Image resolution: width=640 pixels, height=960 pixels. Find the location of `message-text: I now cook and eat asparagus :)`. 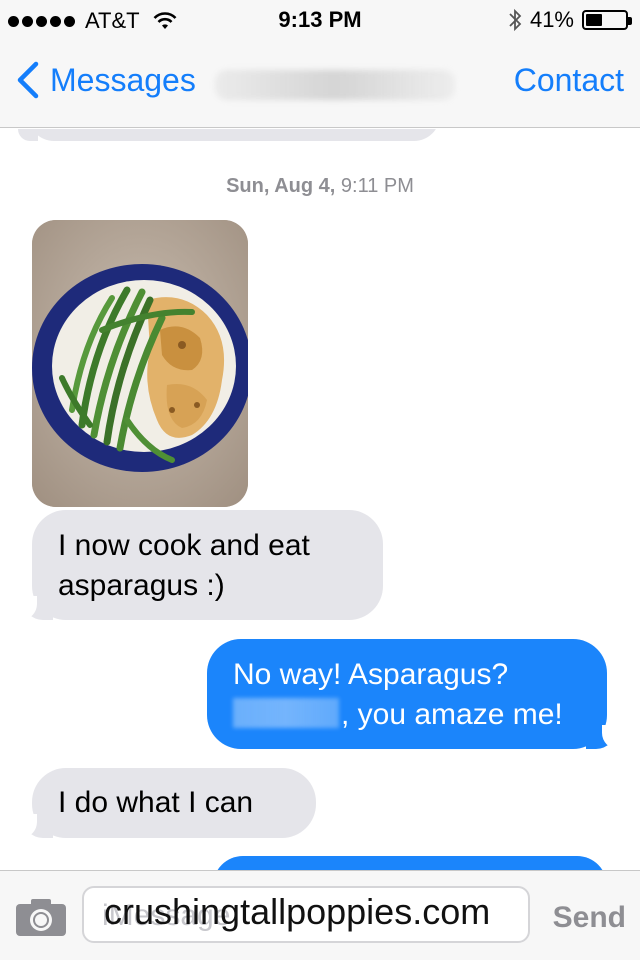

message-text: I now cook and eat asparagus :) is located at coordinates (207, 566).